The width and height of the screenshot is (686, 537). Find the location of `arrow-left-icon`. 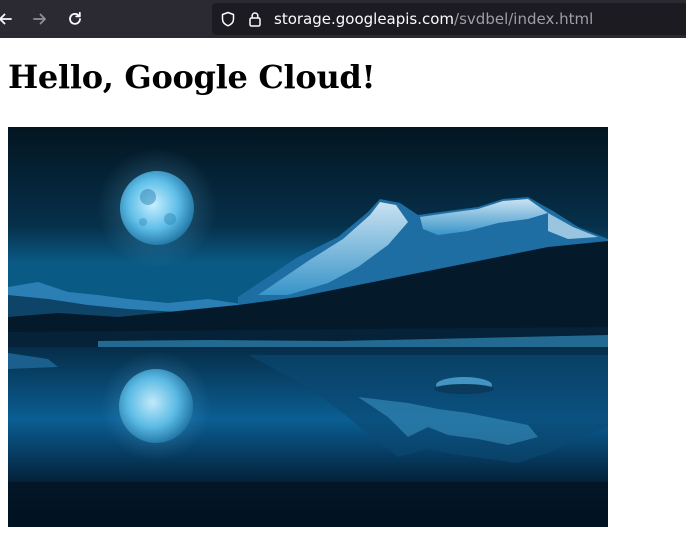

arrow-left-icon is located at coordinates (6, 19).